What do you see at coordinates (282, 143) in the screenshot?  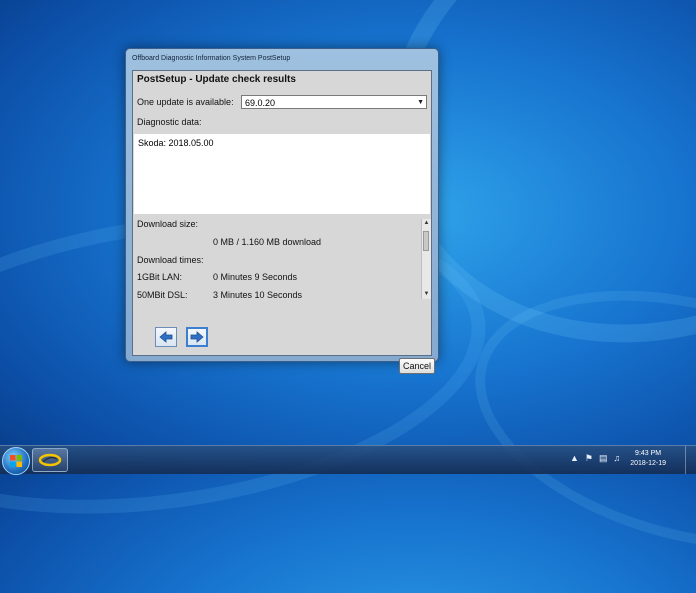 I see `list-item: Skoda: 2018.05.00` at bounding box center [282, 143].